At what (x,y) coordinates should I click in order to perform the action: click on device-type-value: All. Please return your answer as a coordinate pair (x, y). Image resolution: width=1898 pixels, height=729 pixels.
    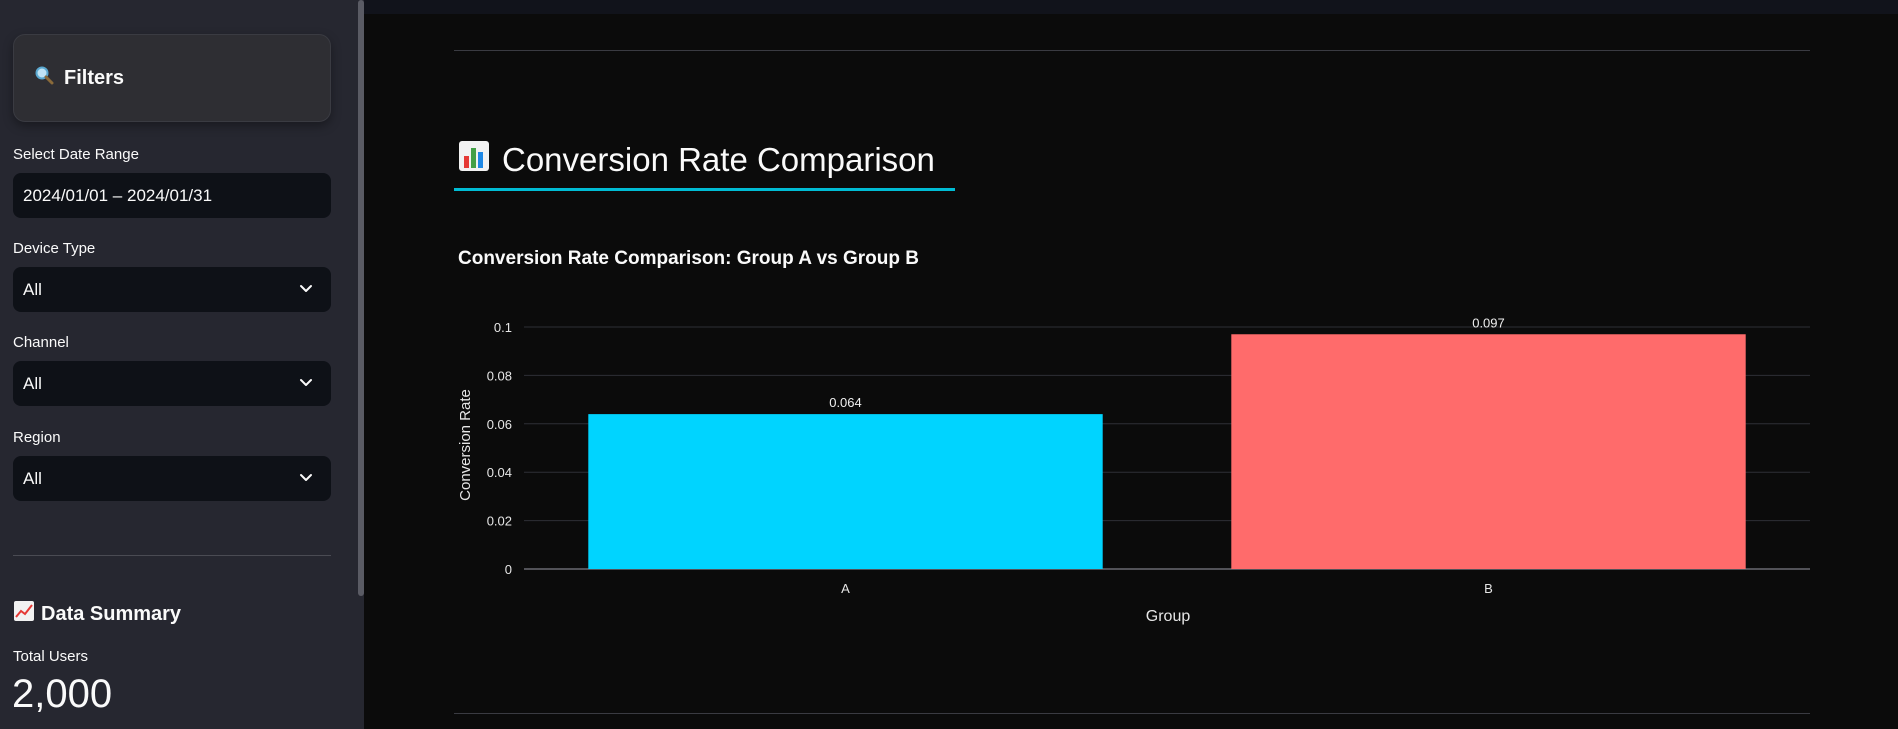
    Looking at the image, I should click on (32, 289).